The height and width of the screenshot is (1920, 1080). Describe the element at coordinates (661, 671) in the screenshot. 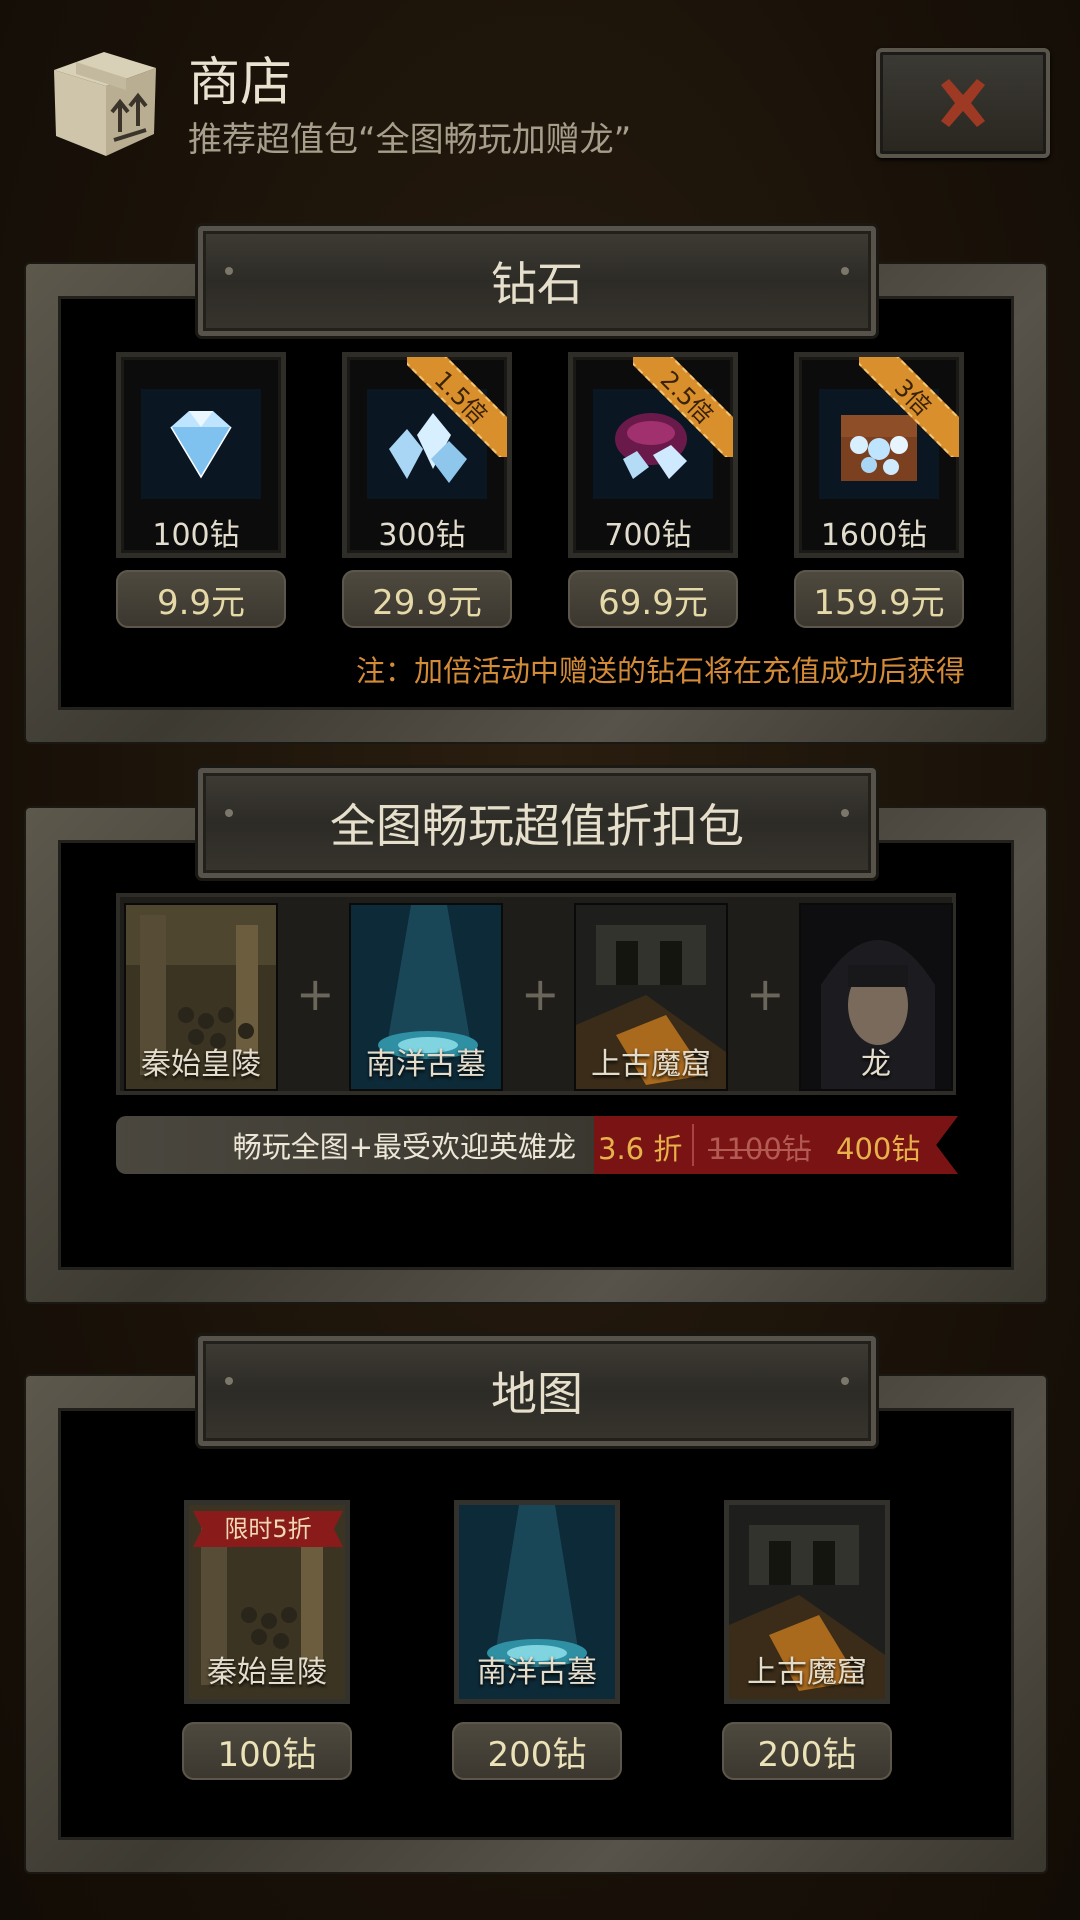

I see `bonus-note: 注：加倍活动中赠送的钻石将在充值成功后获得` at that location.